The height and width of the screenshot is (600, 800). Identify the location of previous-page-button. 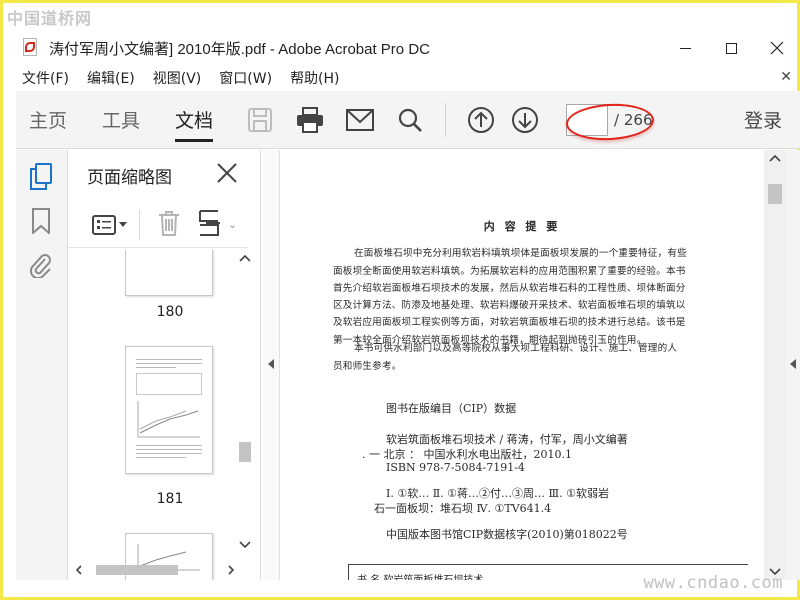
(481, 120).